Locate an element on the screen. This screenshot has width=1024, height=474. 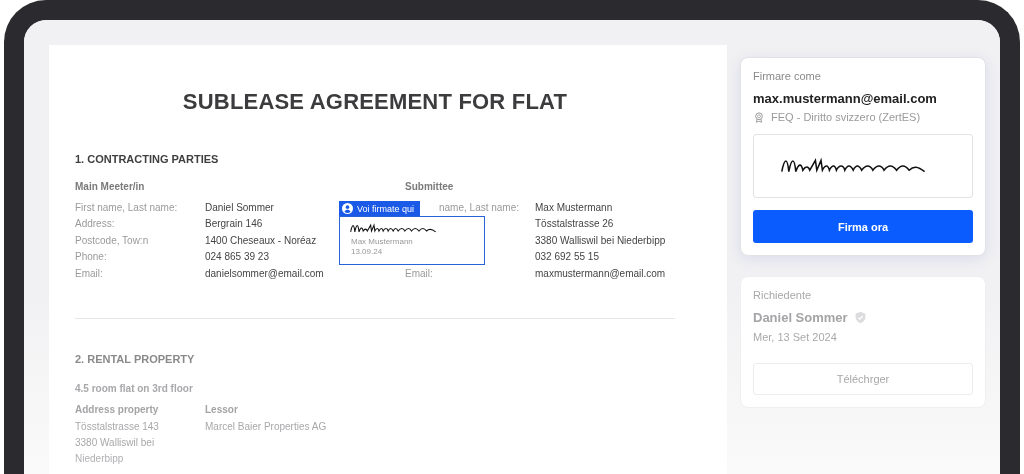
field-value: maxmustermann@email.com is located at coordinates (600, 273).